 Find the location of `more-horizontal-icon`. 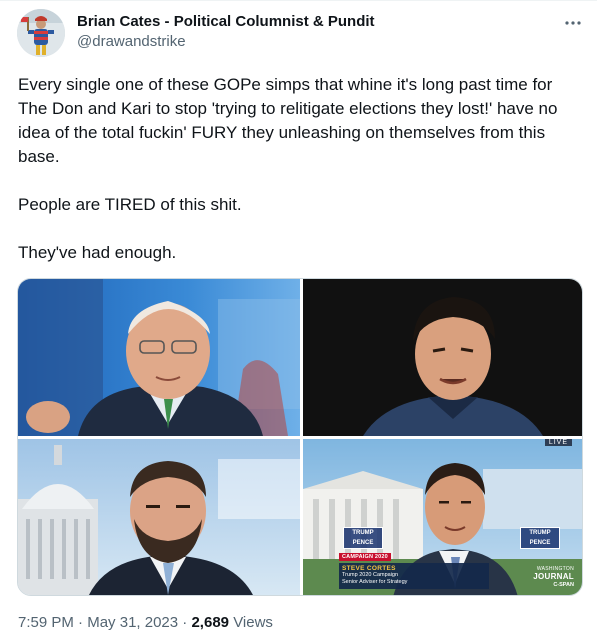

more-horizontal-icon is located at coordinates (573, 23).